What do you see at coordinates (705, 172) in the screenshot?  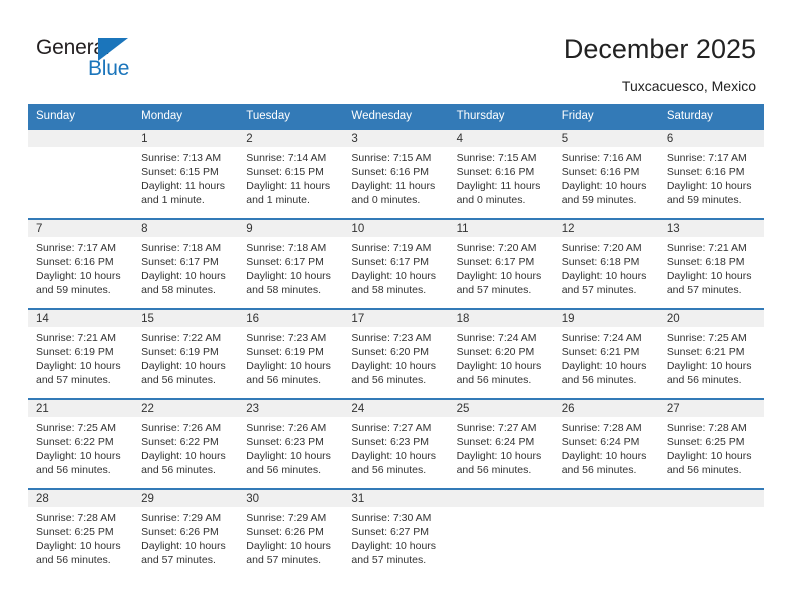 I see `day-sunset-text: Sunset: 6:16 PM` at bounding box center [705, 172].